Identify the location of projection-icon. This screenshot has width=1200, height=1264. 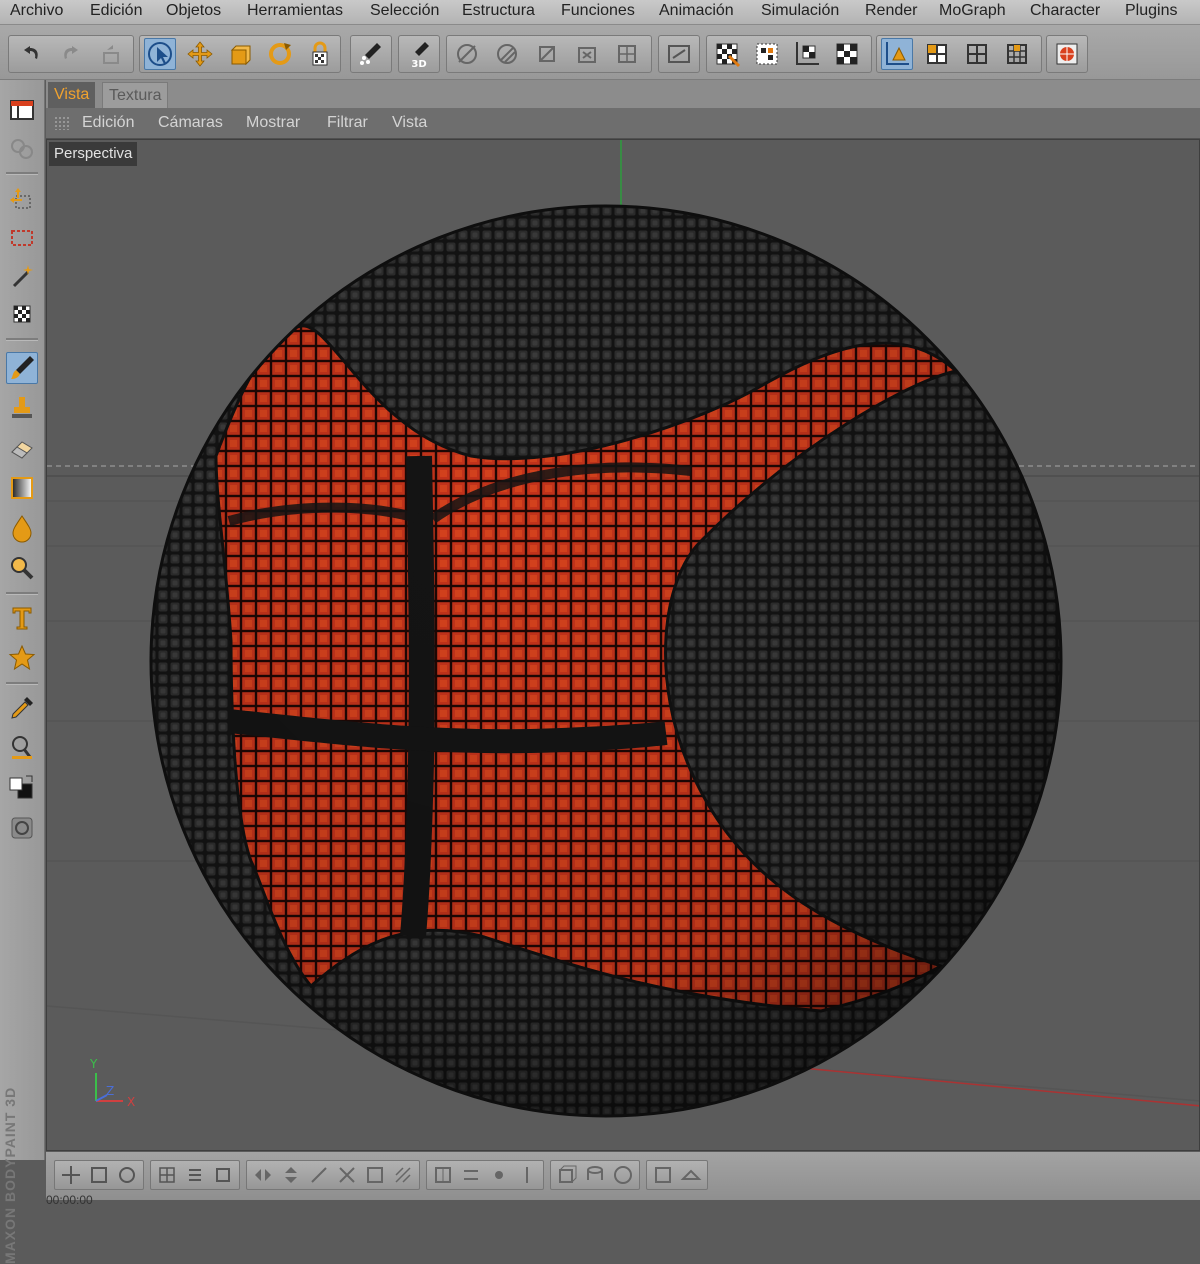
(679, 54).